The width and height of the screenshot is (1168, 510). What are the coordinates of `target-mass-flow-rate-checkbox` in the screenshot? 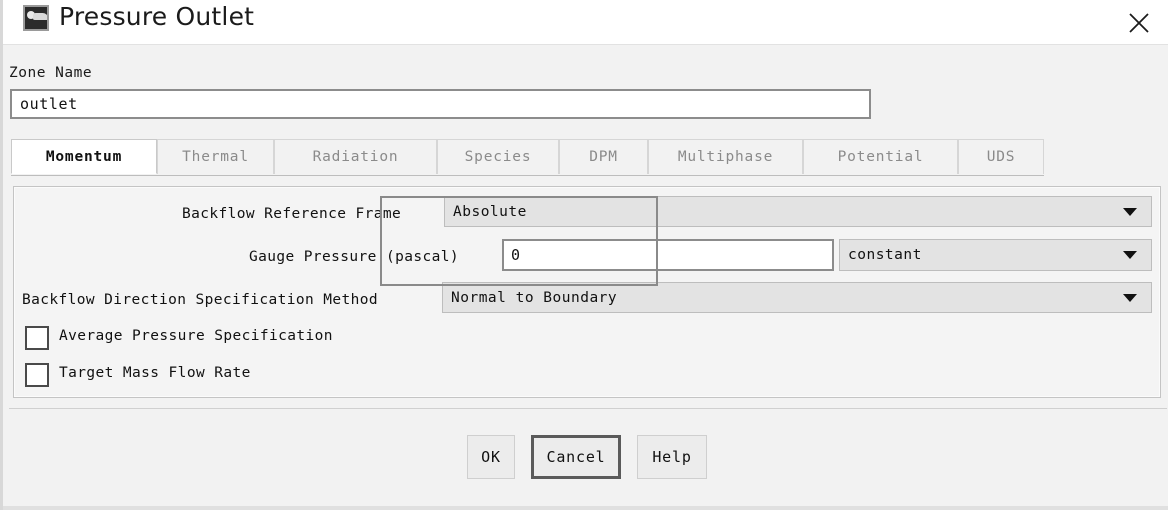 It's located at (37, 375).